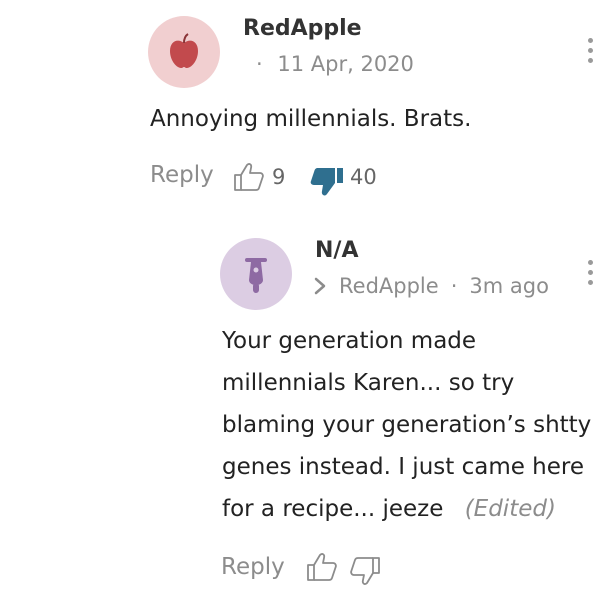 This screenshot has height=610, width=610. I want to click on reply-meta: RedApple · 3m ago, so click(431, 286).